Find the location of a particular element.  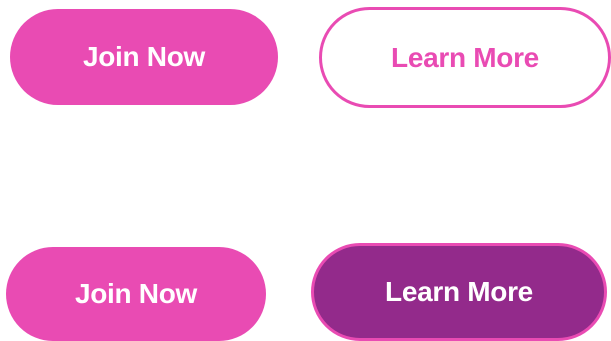

join-now-button-hover: Join Now is located at coordinates (136, 294).